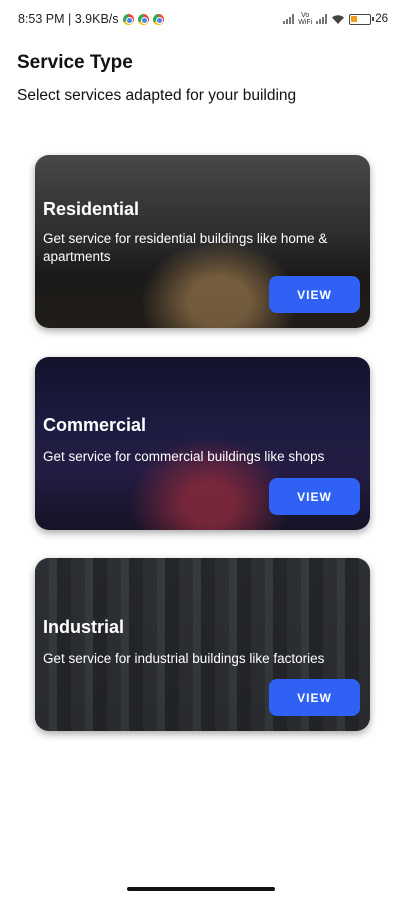 This screenshot has height=900, width=404. Describe the element at coordinates (381, 19) in the screenshot. I see `battery-level: 26` at that location.